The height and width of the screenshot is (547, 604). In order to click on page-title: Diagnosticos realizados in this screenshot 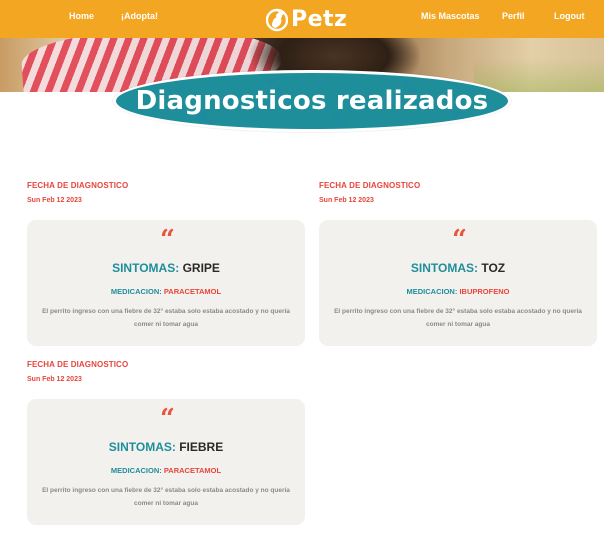, I will do `click(312, 101)`.